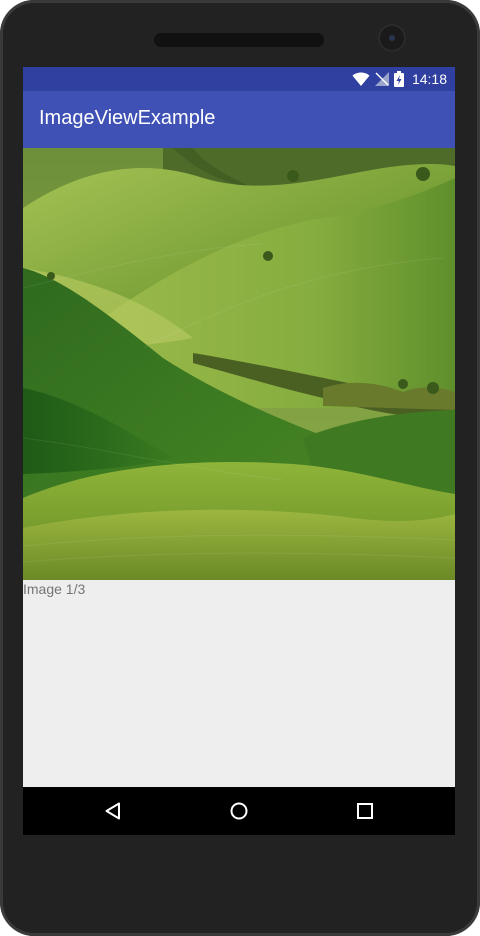  I want to click on back-button, so click(113, 811).